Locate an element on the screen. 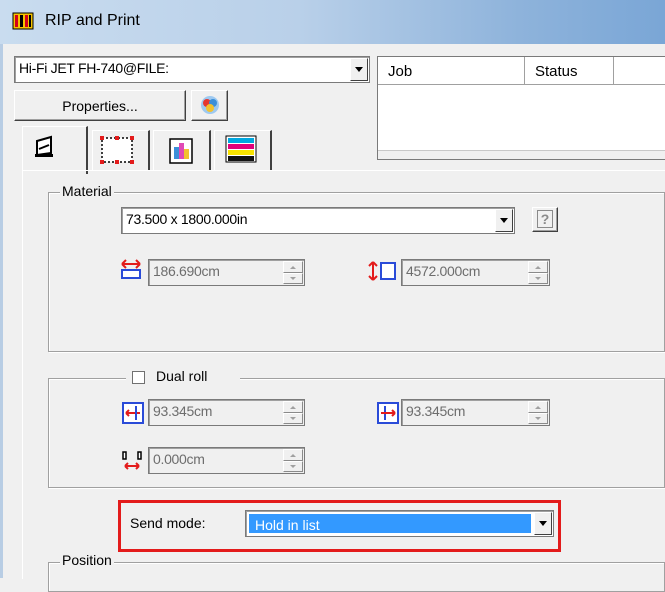 This screenshot has height=592, width=665. width-icon is located at coordinates (131, 270).